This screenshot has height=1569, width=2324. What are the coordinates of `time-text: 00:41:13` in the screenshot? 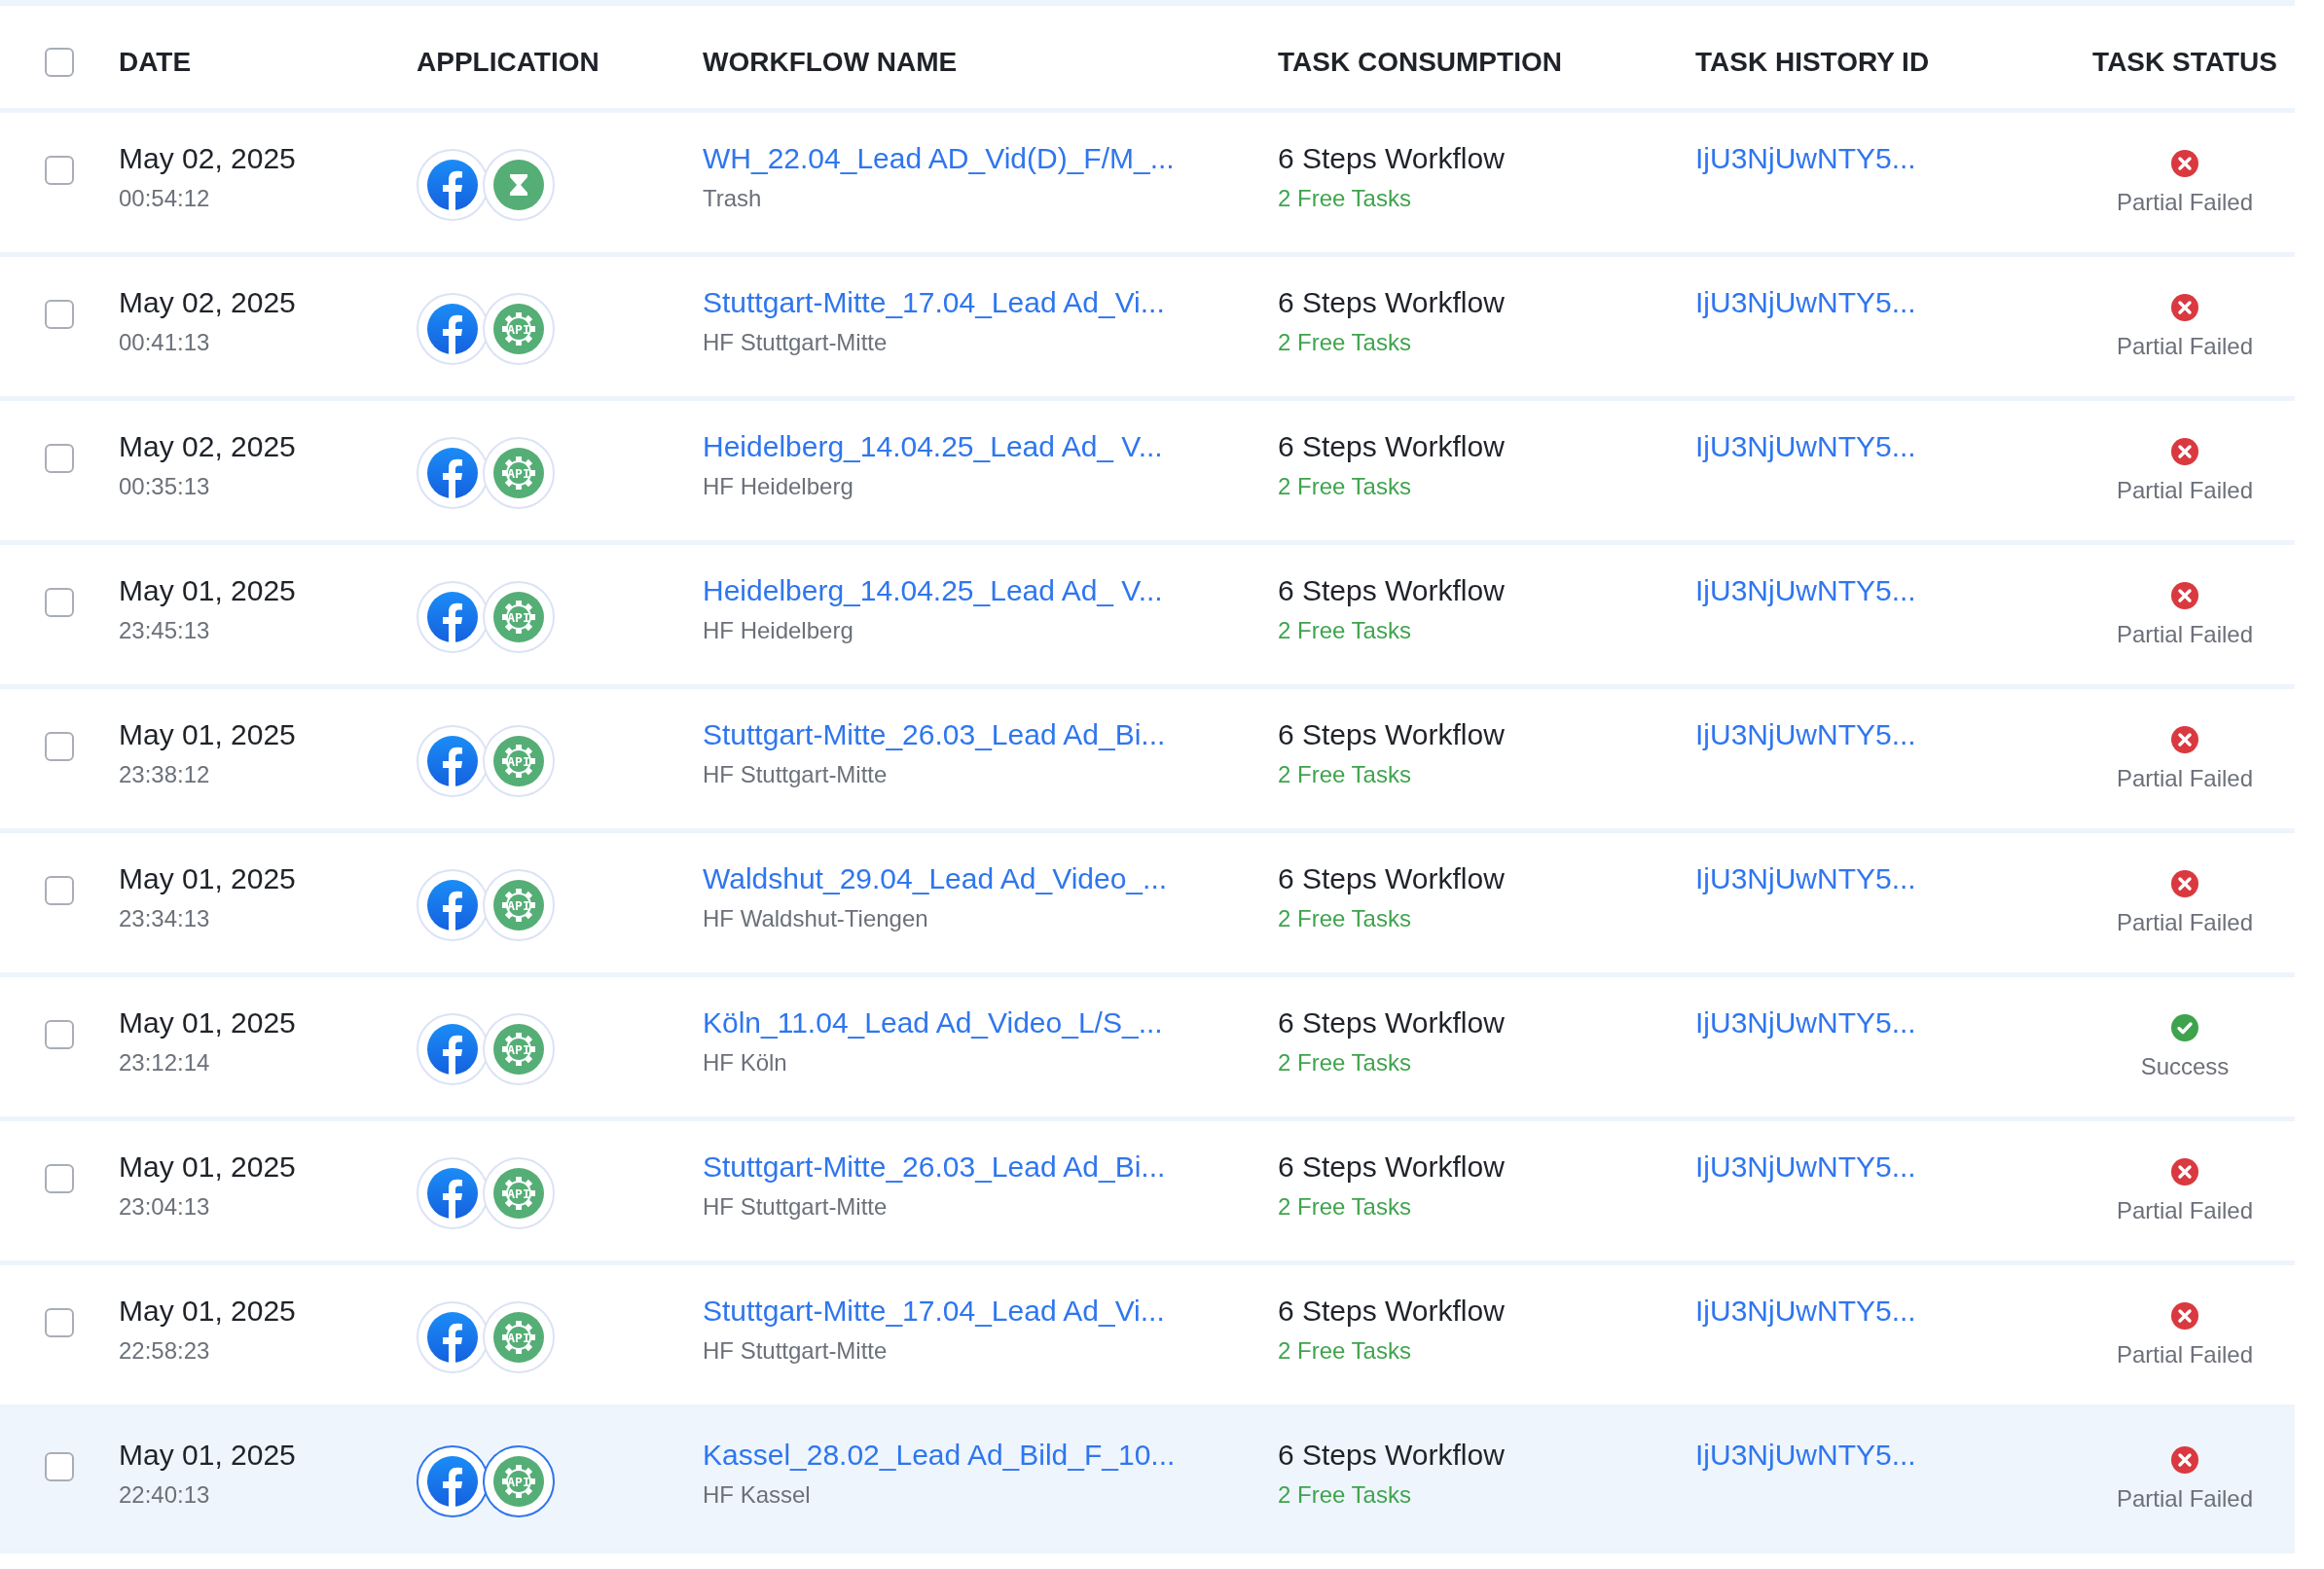 It's located at (164, 342).